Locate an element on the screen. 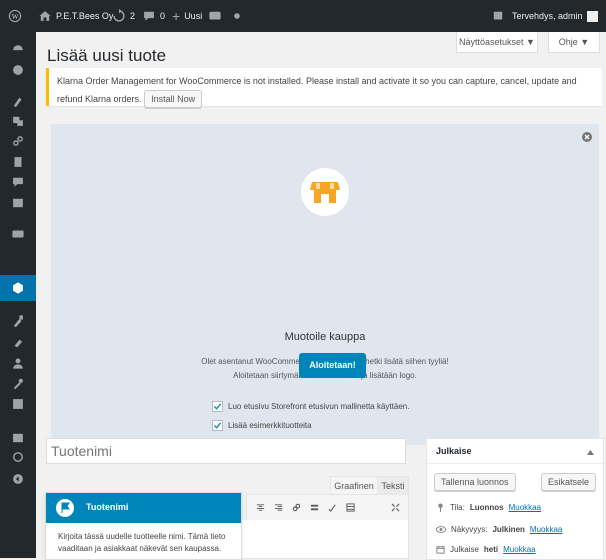 This screenshot has width=606, height=560. product-title-input is located at coordinates (226, 451).